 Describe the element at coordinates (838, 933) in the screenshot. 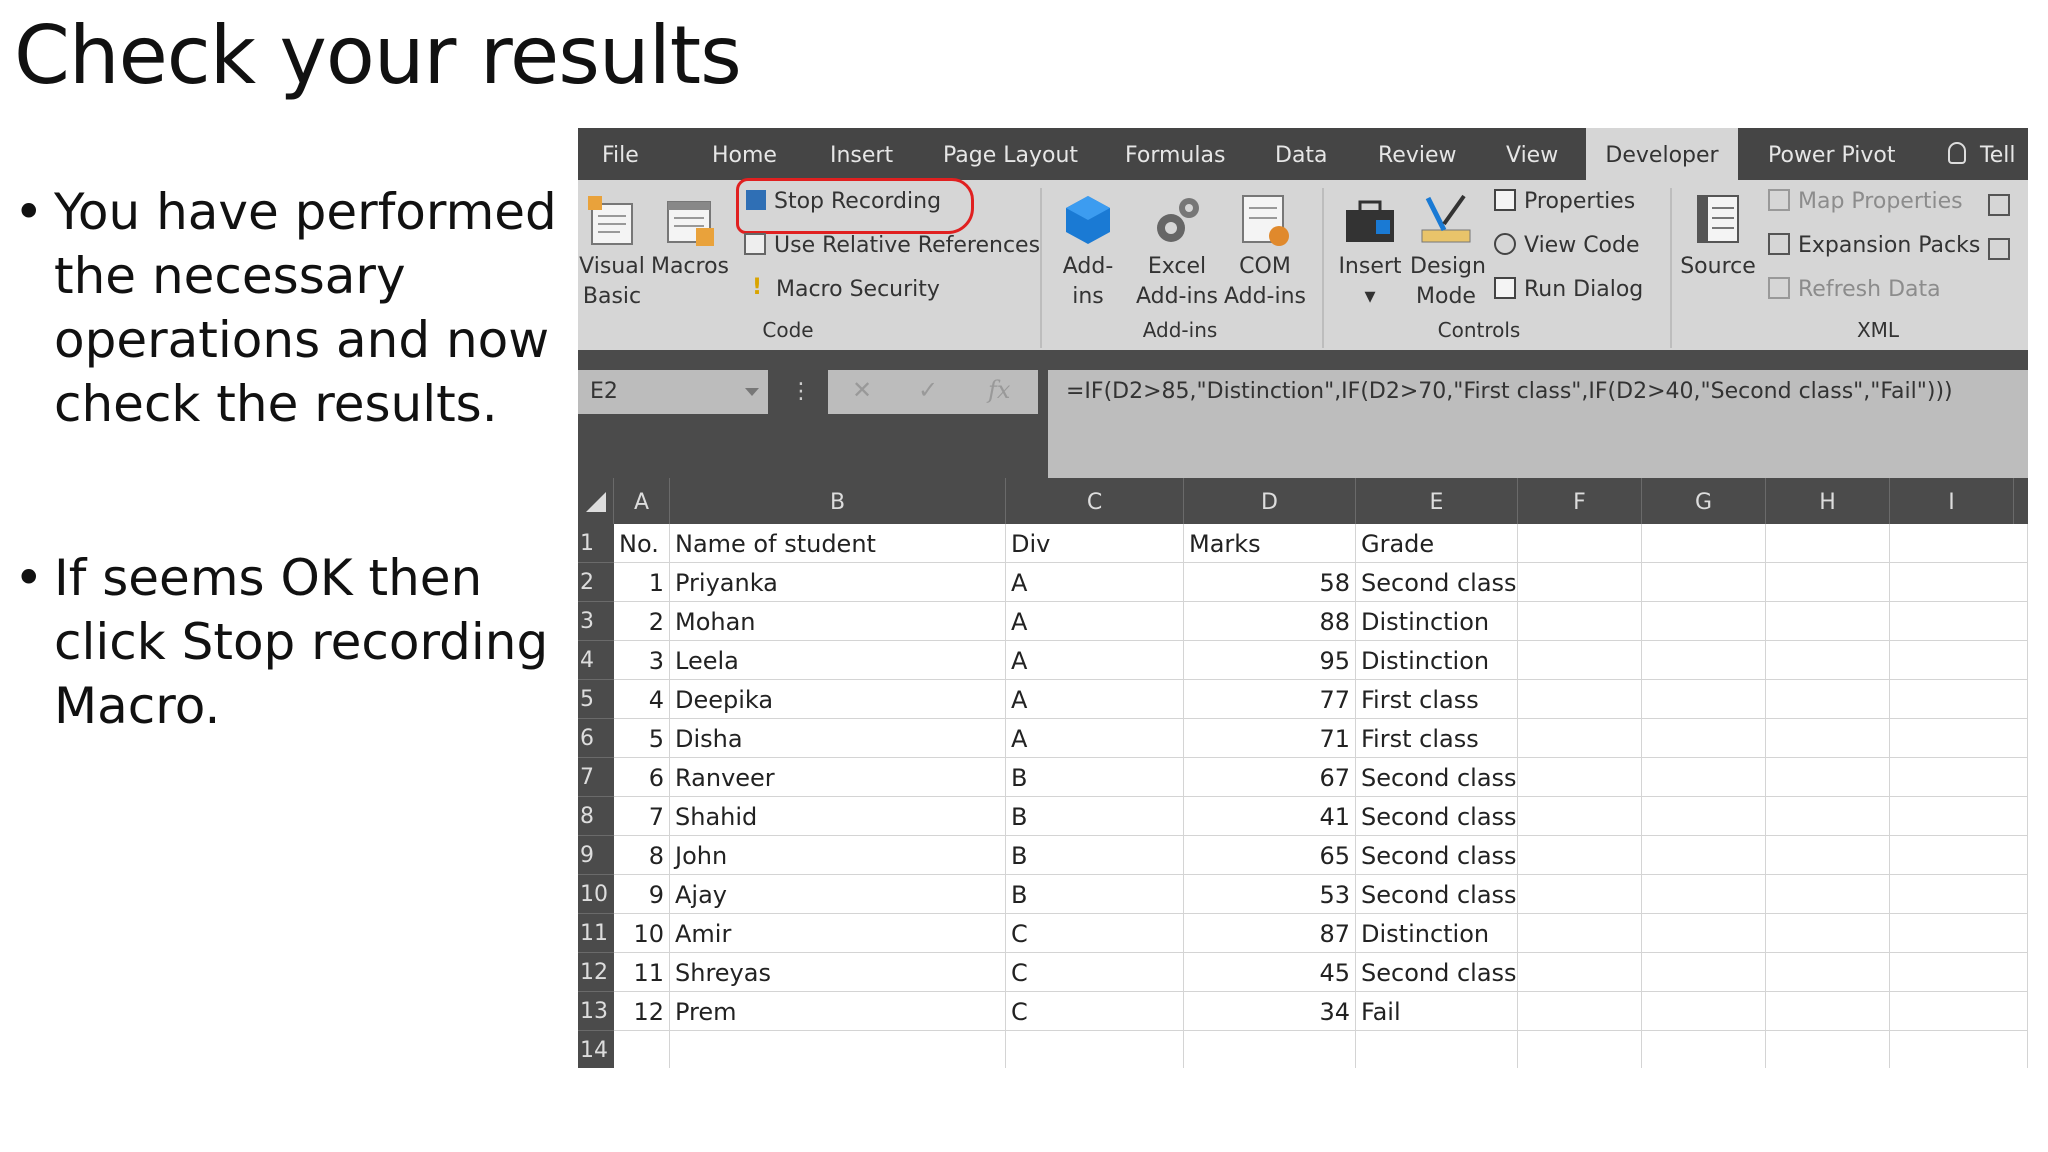

I see `cell: Amir` at that location.